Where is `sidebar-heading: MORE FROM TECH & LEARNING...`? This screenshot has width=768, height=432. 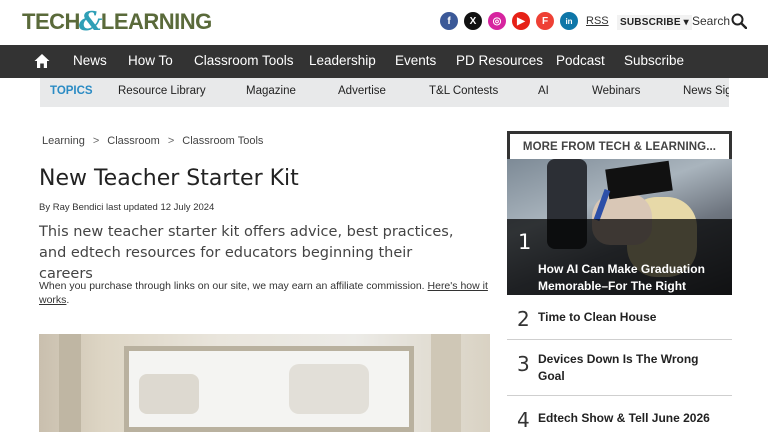 sidebar-heading: MORE FROM TECH & LEARNING... is located at coordinates (619, 145).